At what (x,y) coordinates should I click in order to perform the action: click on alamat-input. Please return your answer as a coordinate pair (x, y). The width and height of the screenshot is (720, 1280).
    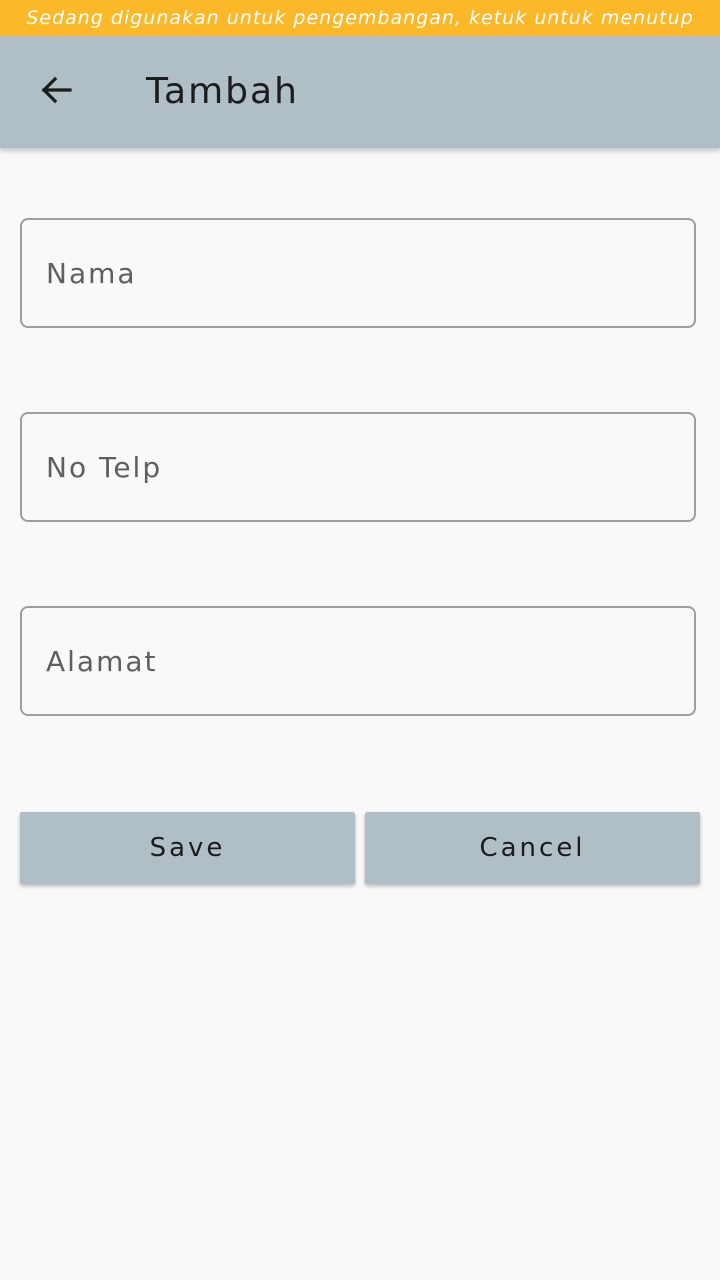
    Looking at the image, I should click on (358, 661).